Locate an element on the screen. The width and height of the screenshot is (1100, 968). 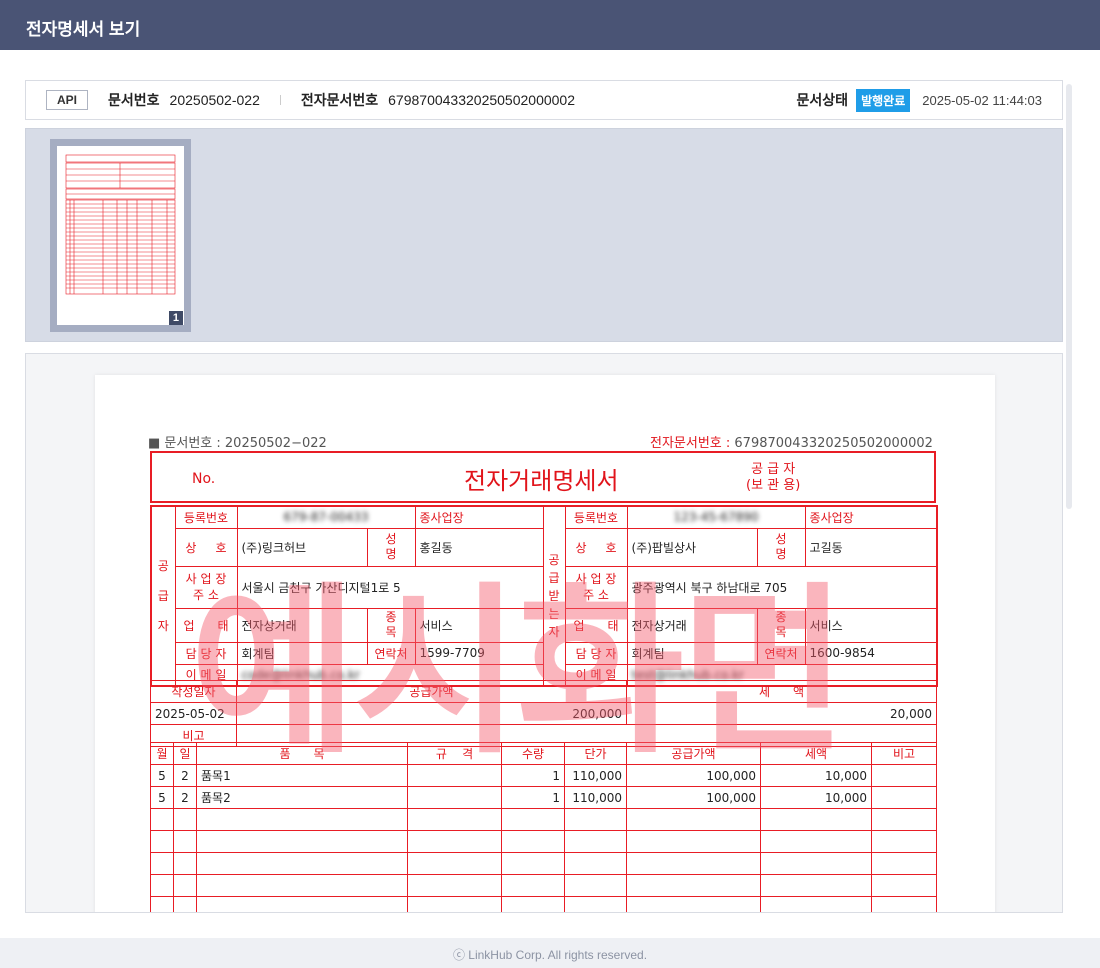
supplier-phone: 1599-7709 is located at coordinates (479, 653).